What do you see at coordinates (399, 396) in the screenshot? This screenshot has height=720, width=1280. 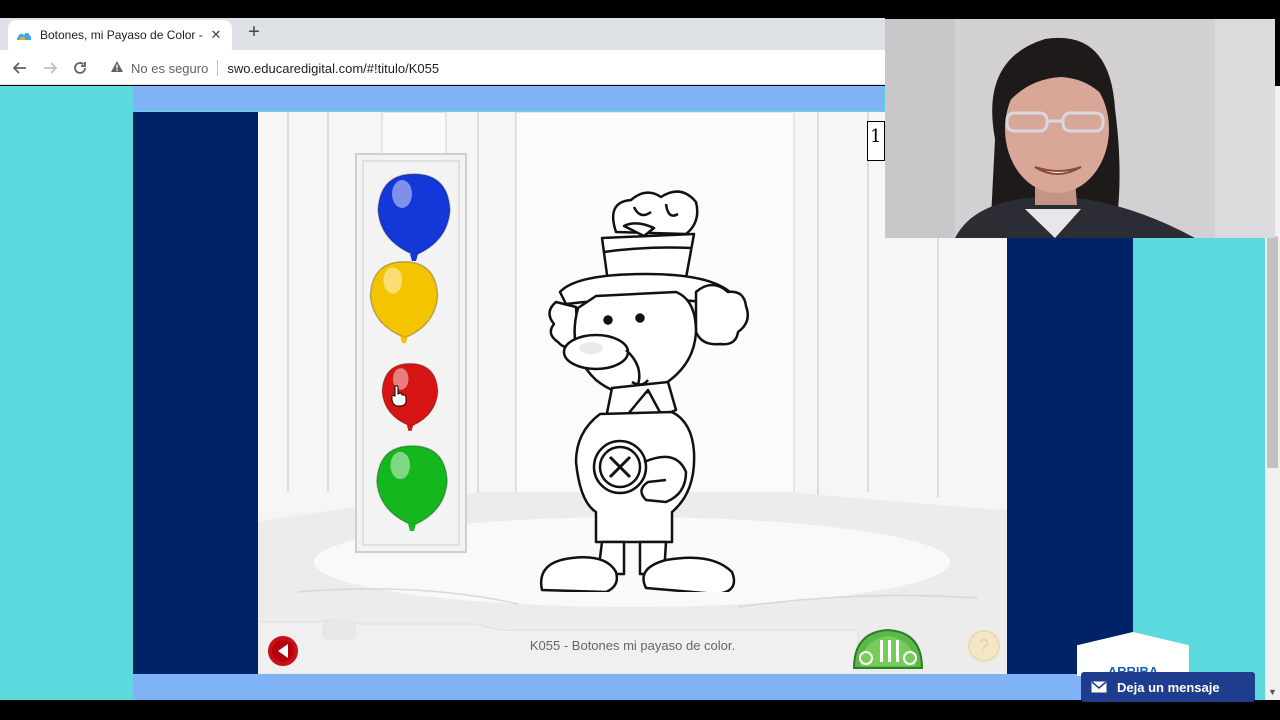 I see `hand-cursor-icon` at bounding box center [399, 396].